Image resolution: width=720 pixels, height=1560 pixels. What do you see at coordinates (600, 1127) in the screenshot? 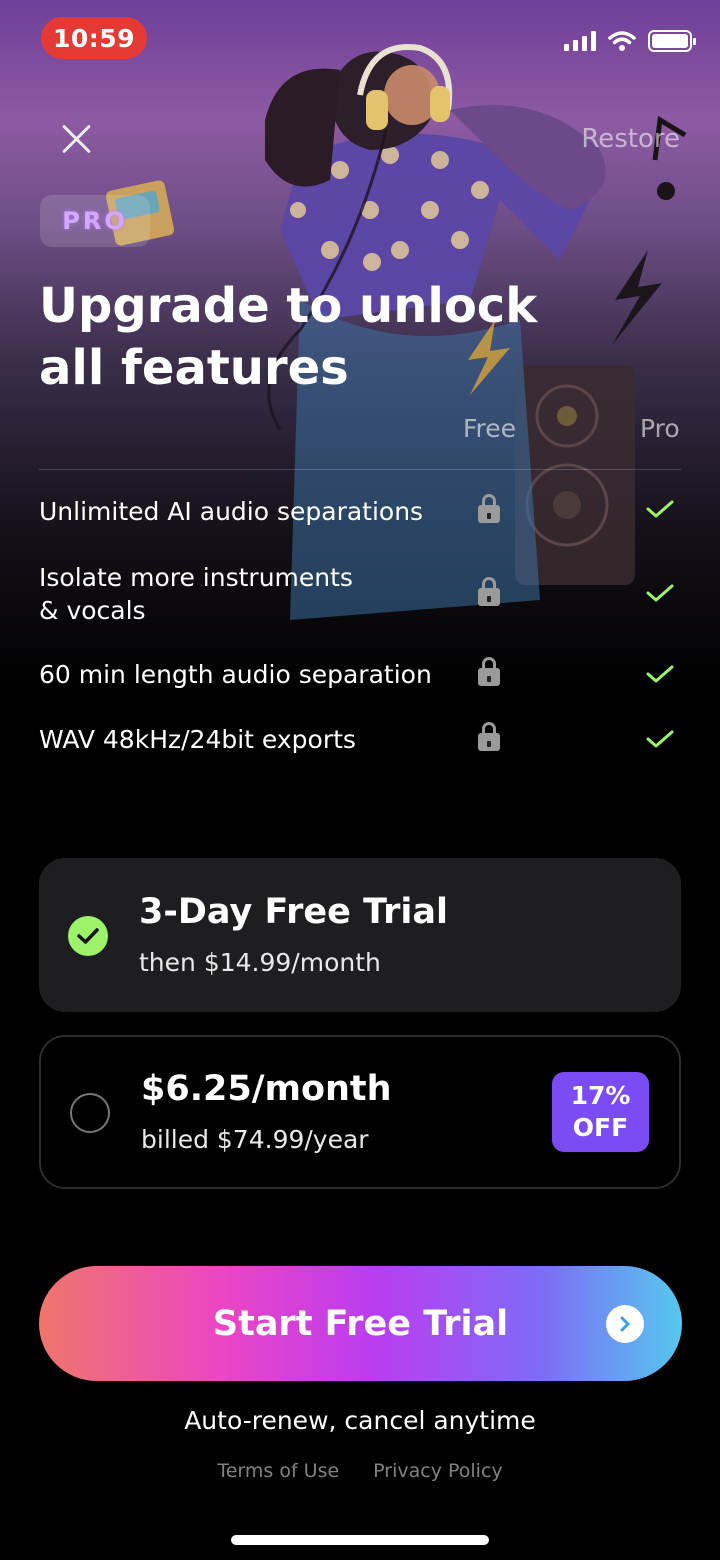
I see `discount-off: OFF` at bounding box center [600, 1127].